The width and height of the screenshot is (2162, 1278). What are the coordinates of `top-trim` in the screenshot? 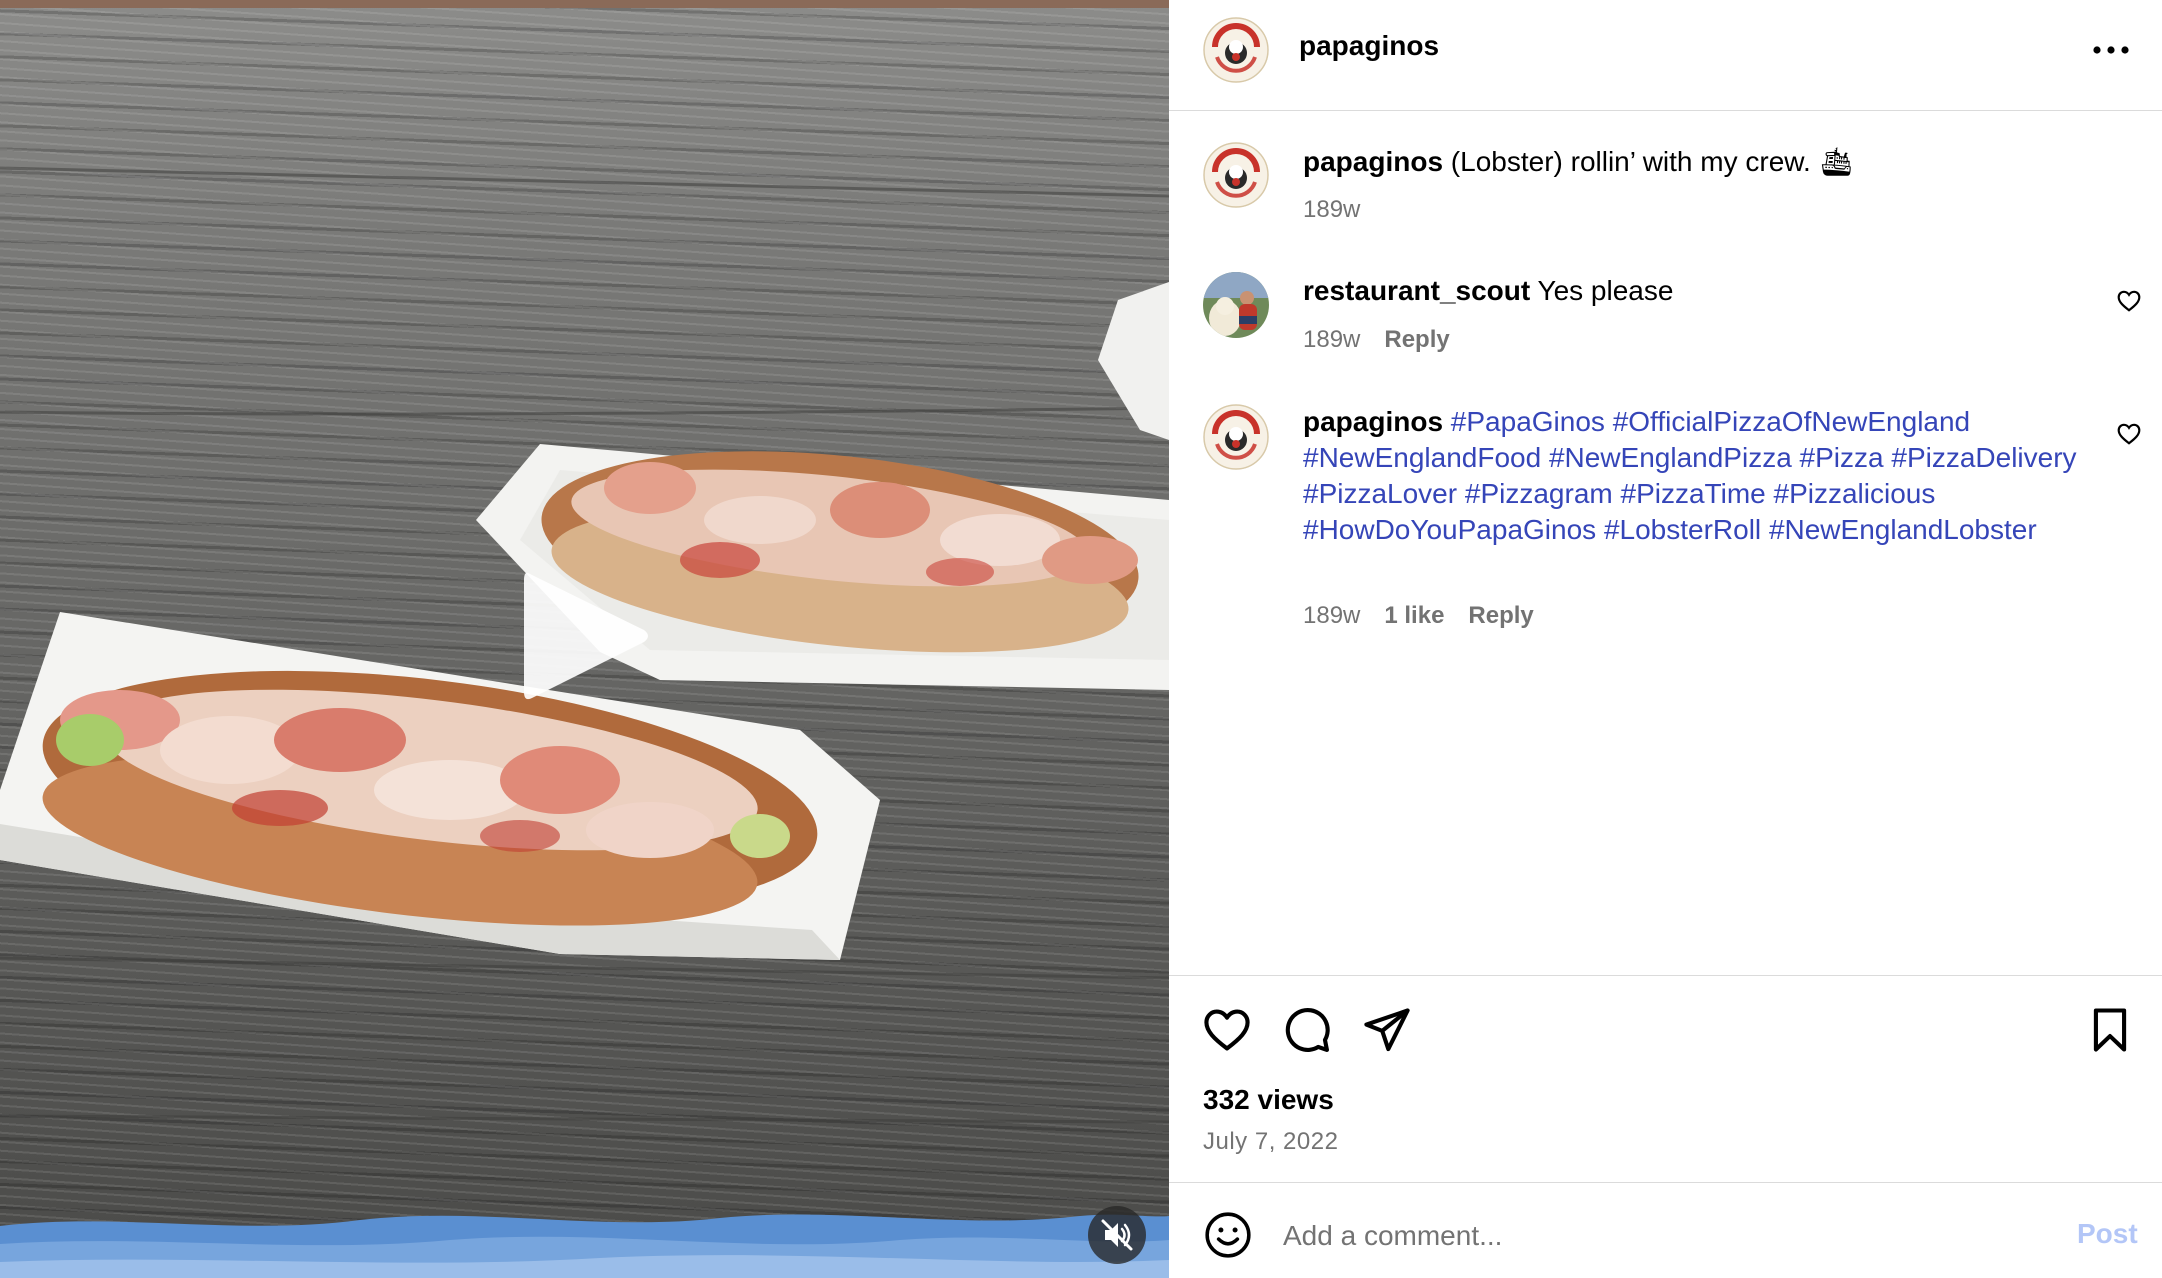 It's located at (584, 4).